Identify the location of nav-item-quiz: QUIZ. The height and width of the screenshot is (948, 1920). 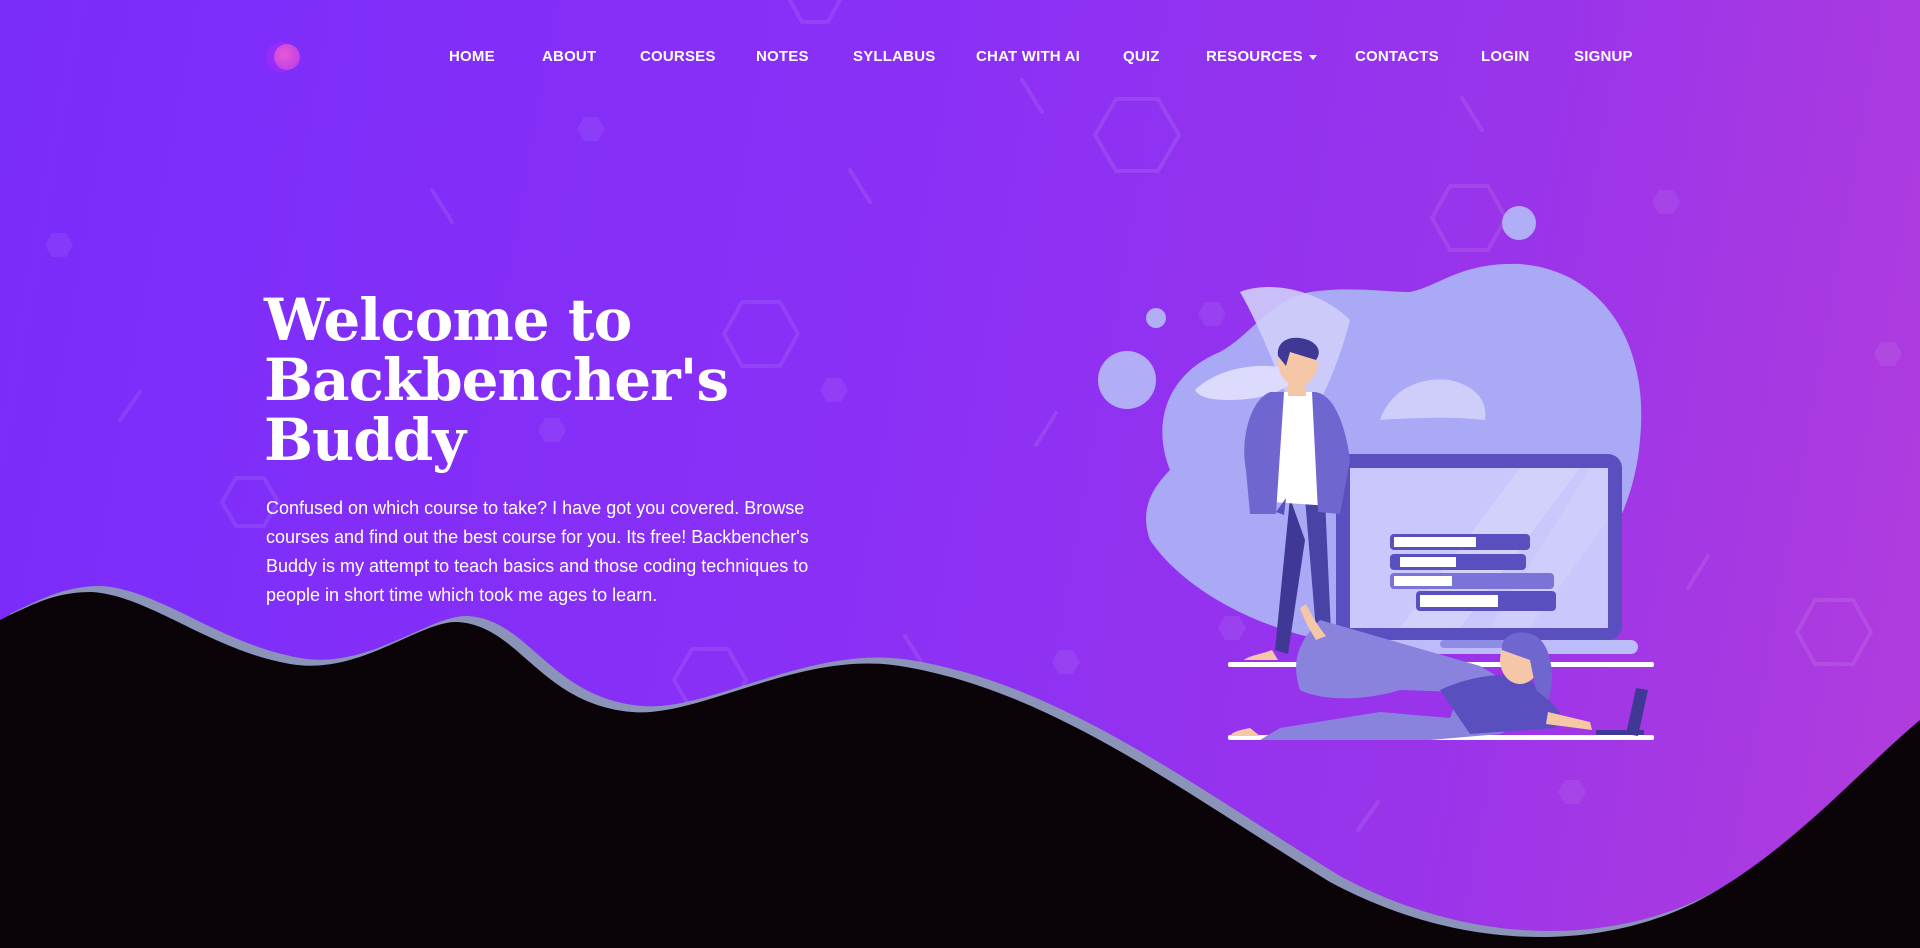
(1141, 56).